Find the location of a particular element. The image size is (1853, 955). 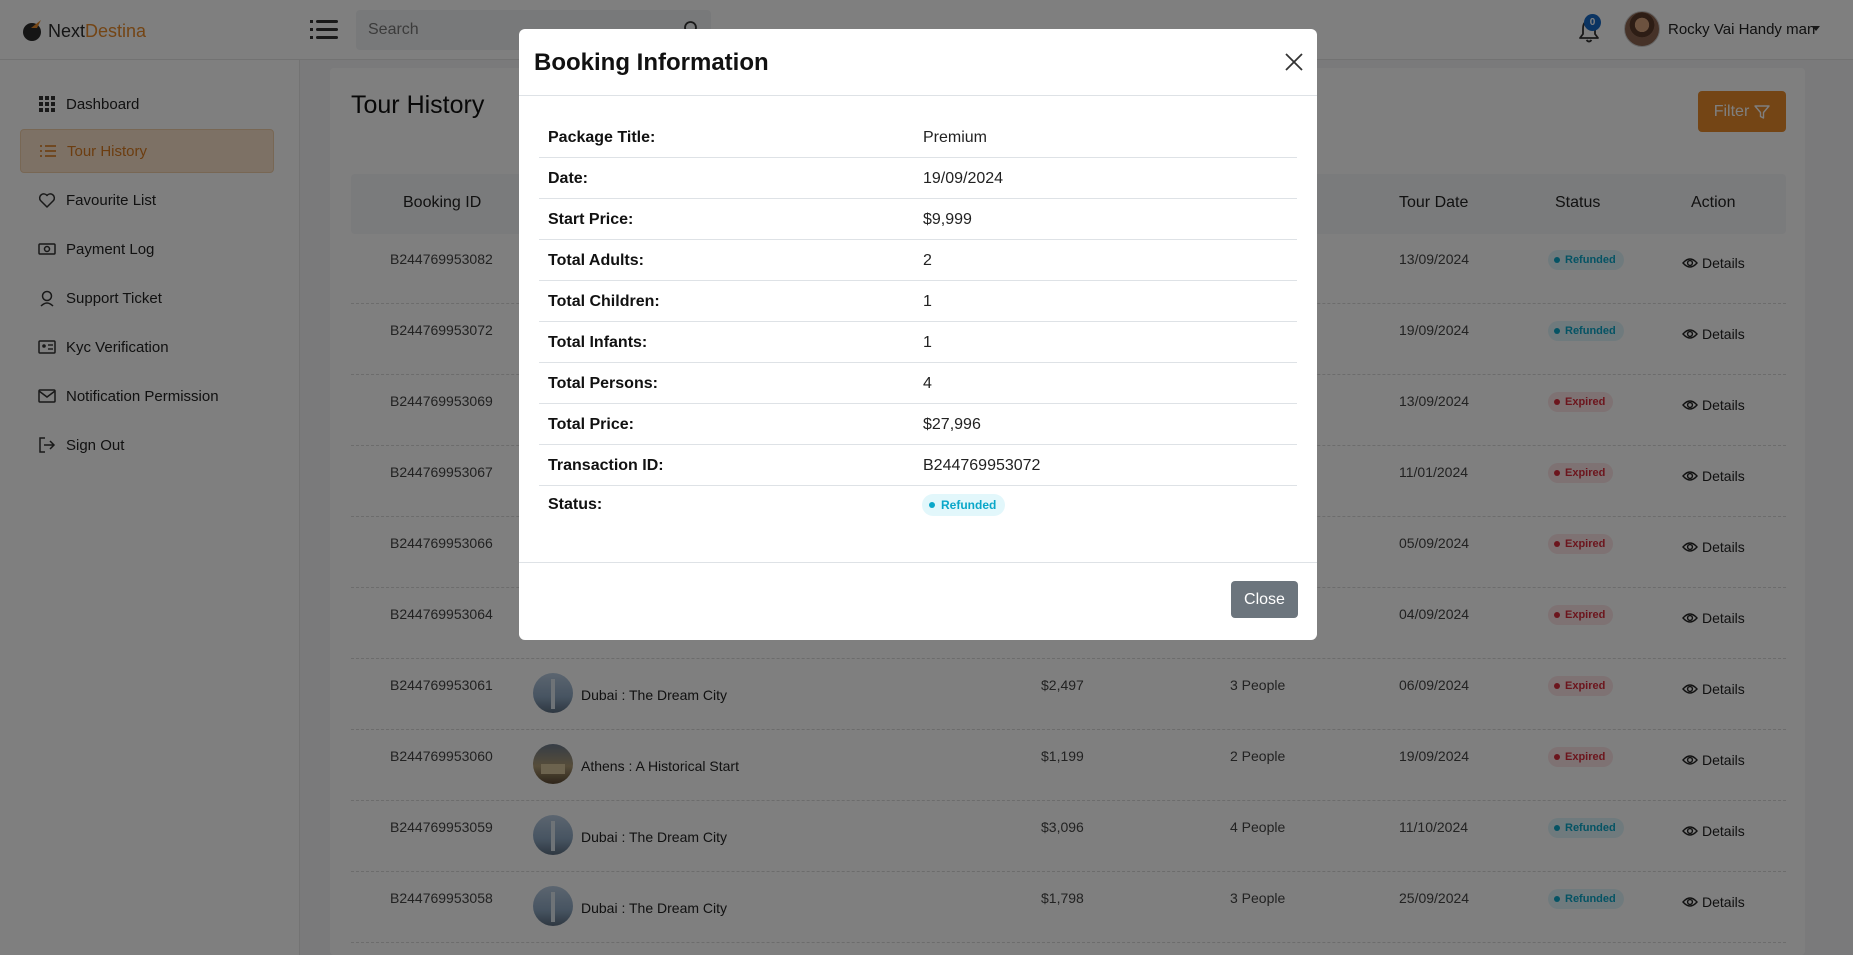

info-value: 4 is located at coordinates (927, 383).